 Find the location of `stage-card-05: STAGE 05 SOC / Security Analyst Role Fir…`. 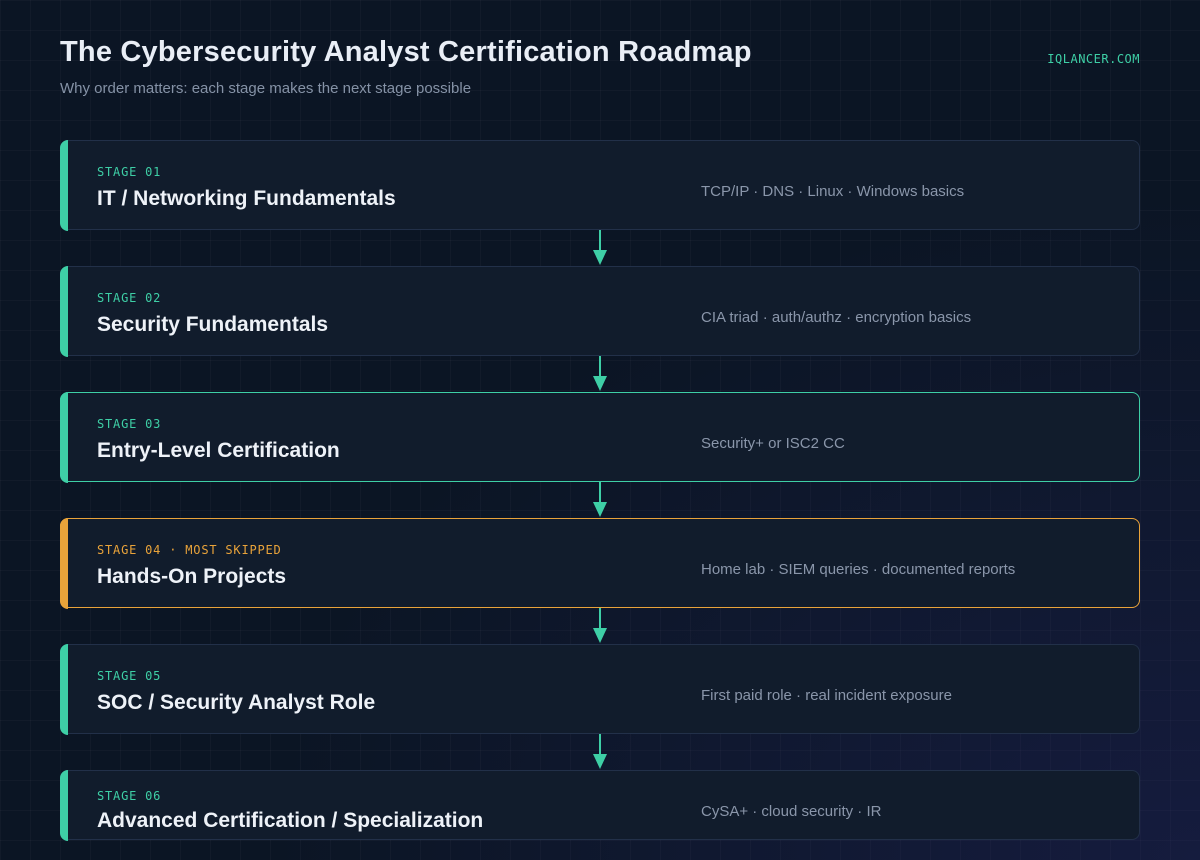

stage-card-05: STAGE 05 SOC / Security Analyst Role Fir… is located at coordinates (599, 689).